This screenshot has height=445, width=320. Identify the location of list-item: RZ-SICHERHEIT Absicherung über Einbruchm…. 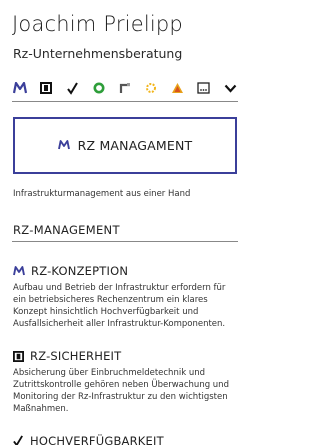
(127, 382).